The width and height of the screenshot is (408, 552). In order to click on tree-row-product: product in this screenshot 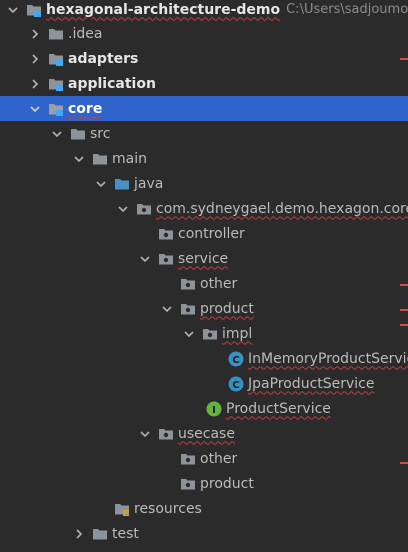, I will do `click(204, 308)`.